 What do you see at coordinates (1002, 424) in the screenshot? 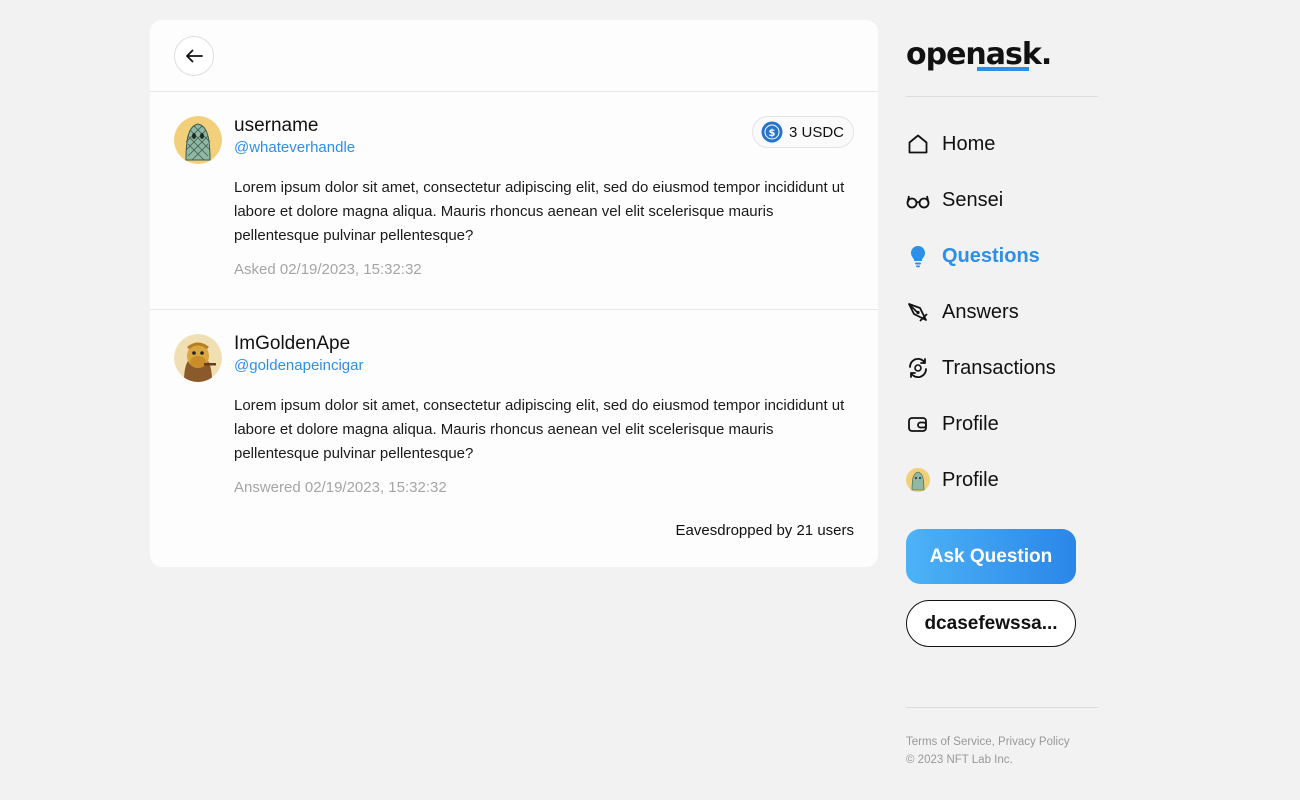
I see `nav-item-profile-wallet: Profile` at bounding box center [1002, 424].